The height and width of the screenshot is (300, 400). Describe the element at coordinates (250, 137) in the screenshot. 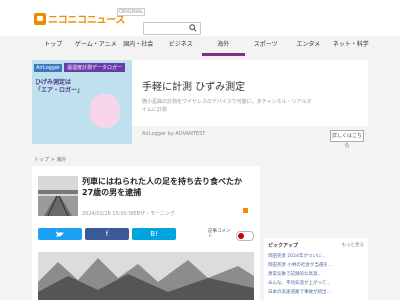

I see `ad-footer: AirLogger by ADVANTEST 詳しくはこちら` at that location.